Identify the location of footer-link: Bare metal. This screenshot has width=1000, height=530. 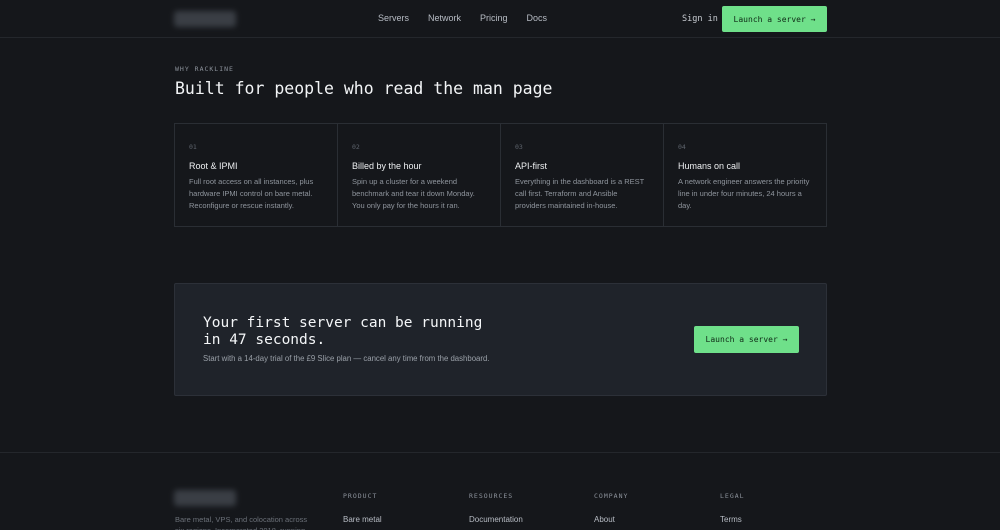
(362, 519).